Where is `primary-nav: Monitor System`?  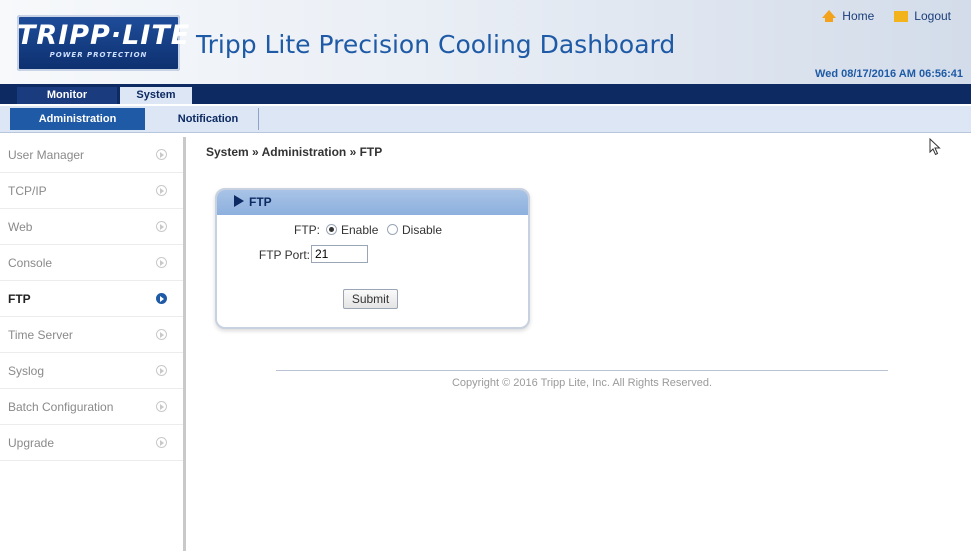 primary-nav: Monitor System is located at coordinates (485, 94).